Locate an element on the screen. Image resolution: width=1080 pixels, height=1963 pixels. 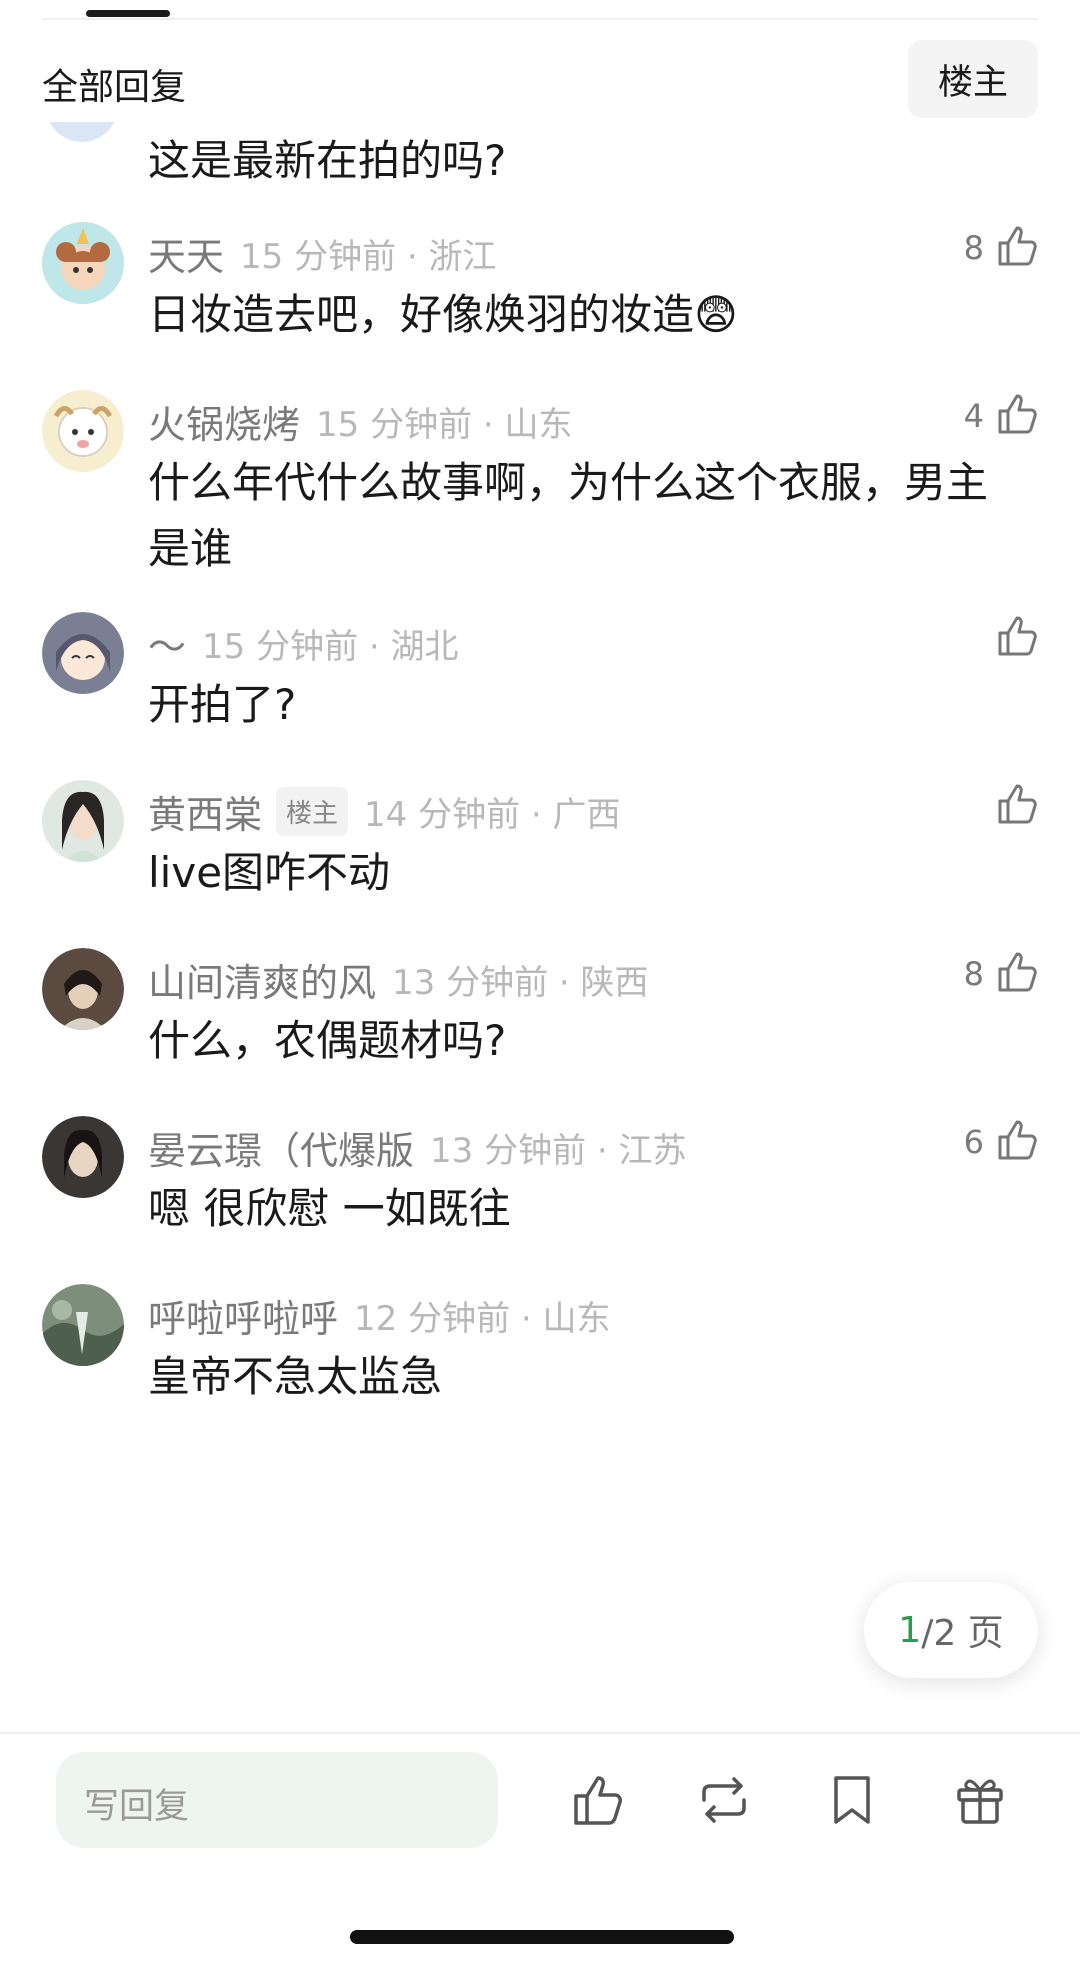
comment-meta: 黄西棠 楼主 14 分钟前 · 广西 is located at coordinates (384, 811).